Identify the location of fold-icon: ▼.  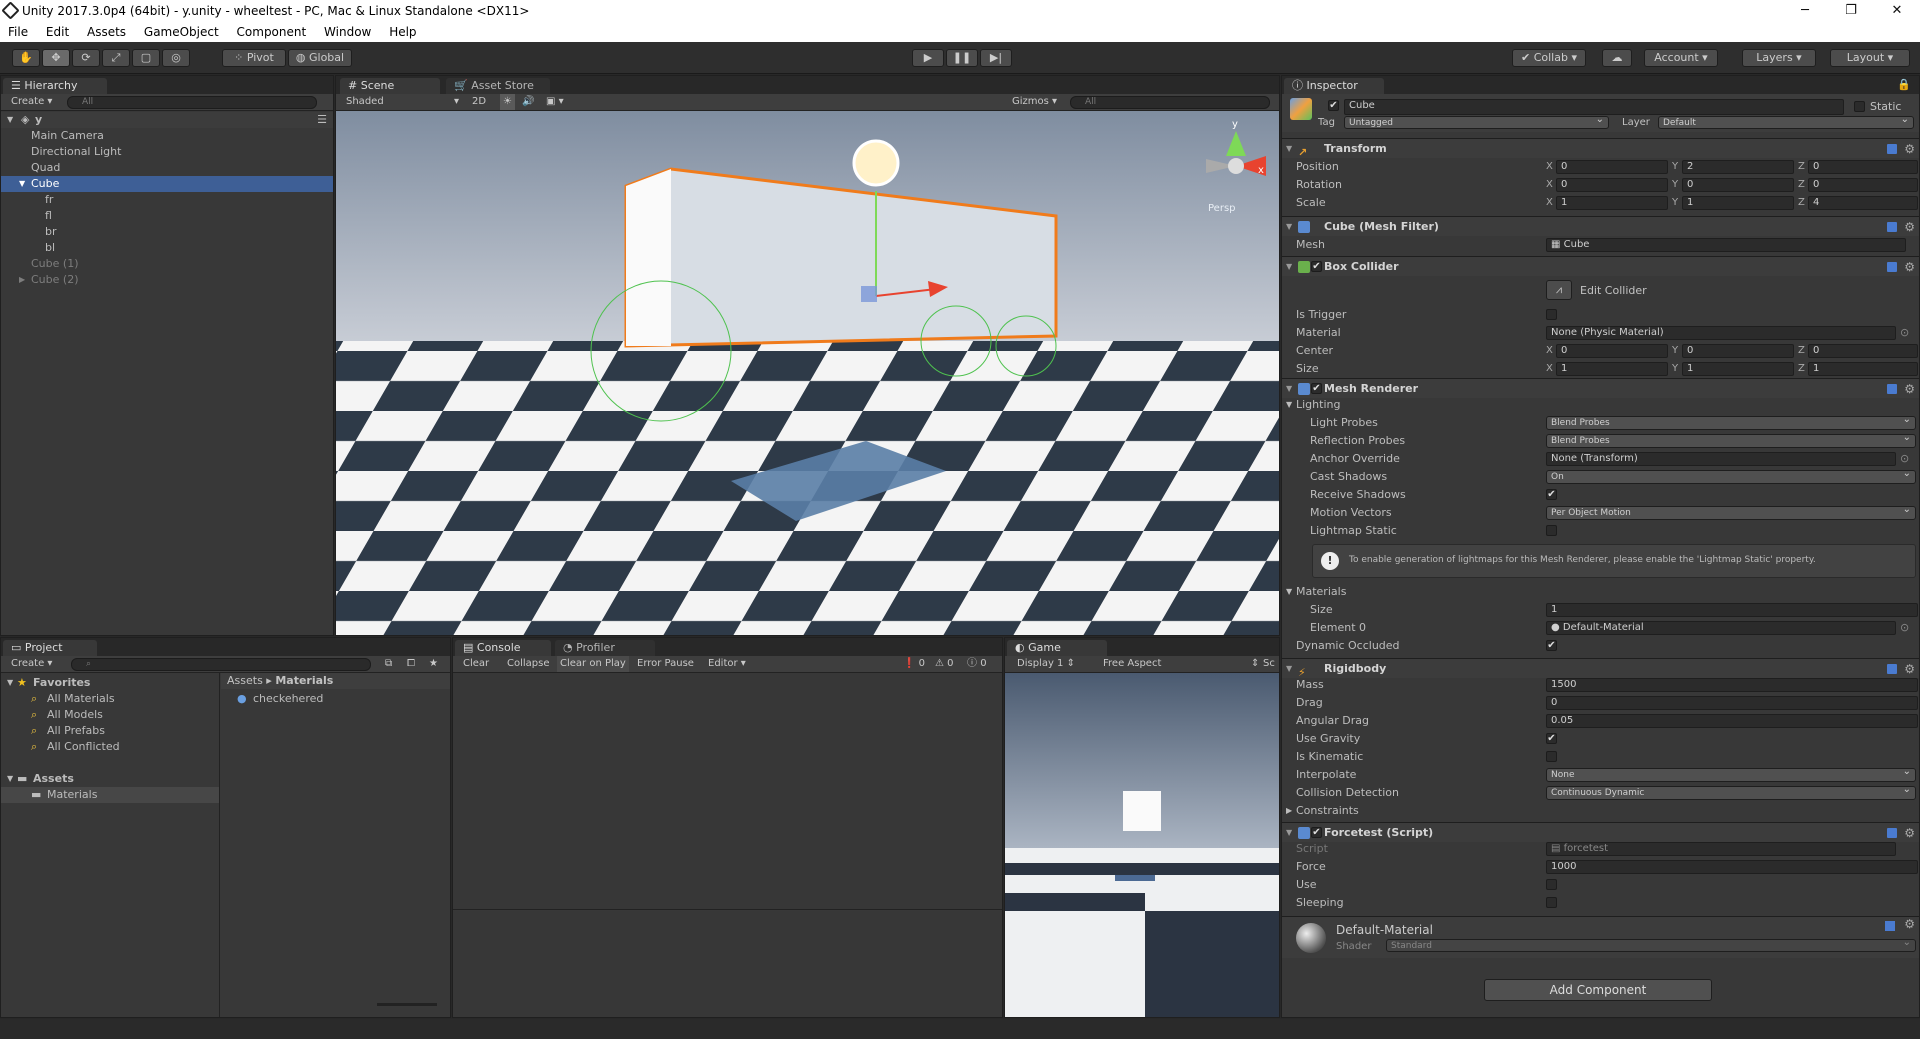
(22, 184).